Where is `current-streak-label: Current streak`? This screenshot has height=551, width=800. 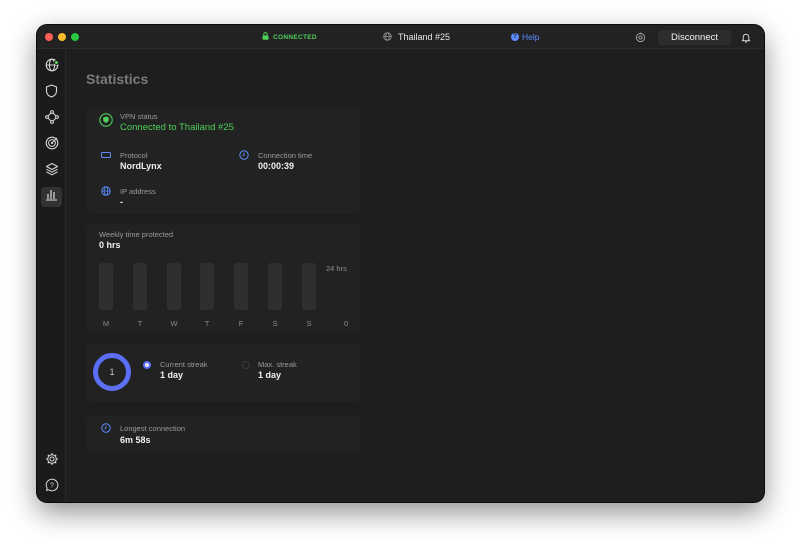
current-streak-label: Current streak is located at coordinates (184, 364).